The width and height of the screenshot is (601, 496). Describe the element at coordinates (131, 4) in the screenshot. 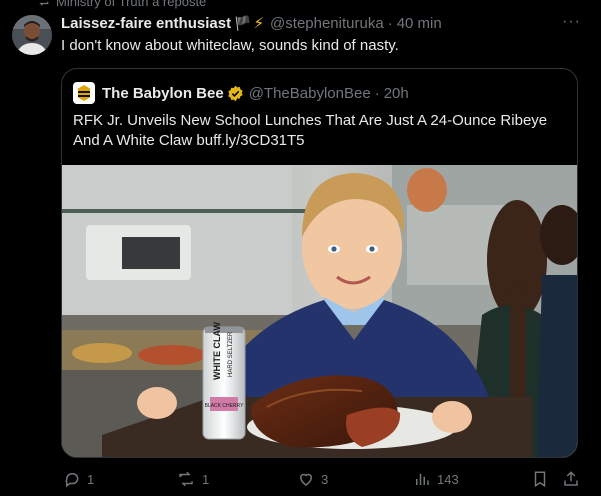

I see `repost-notice-text: Ministry of Truth a reposté` at that location.